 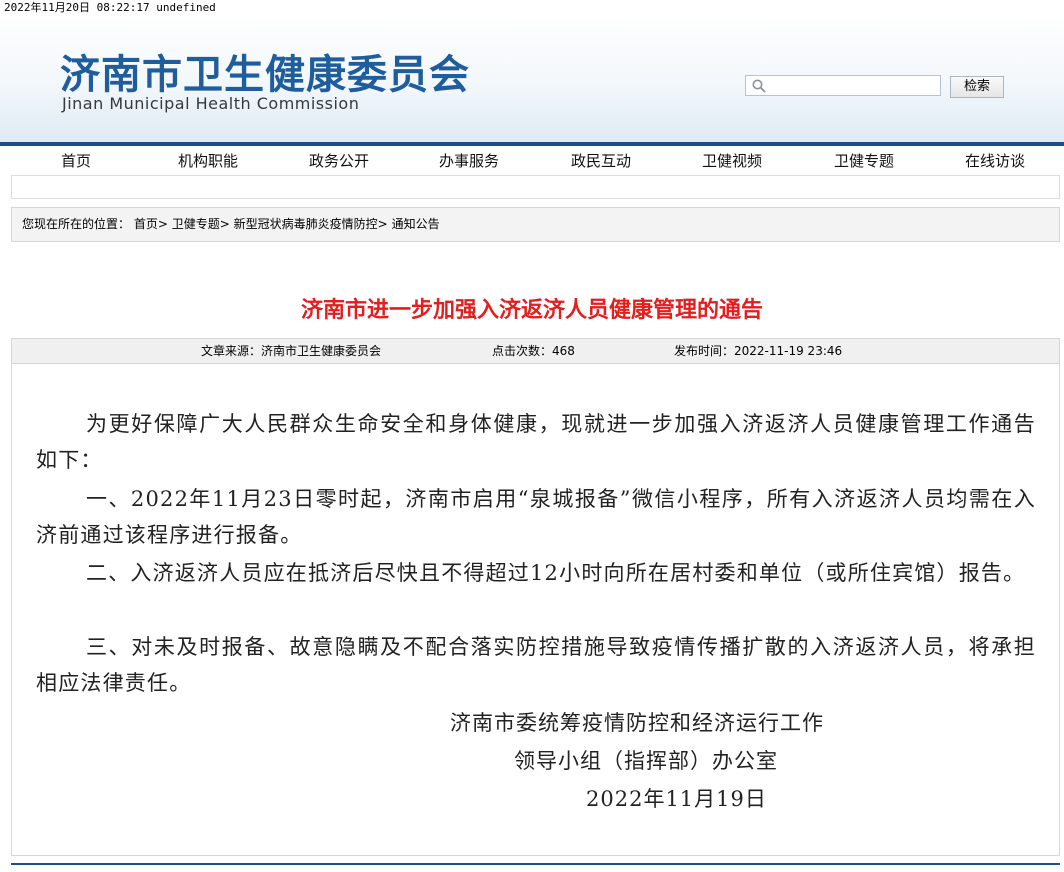 I want to click on sub-nav-strip, so click(x=535, y=187).